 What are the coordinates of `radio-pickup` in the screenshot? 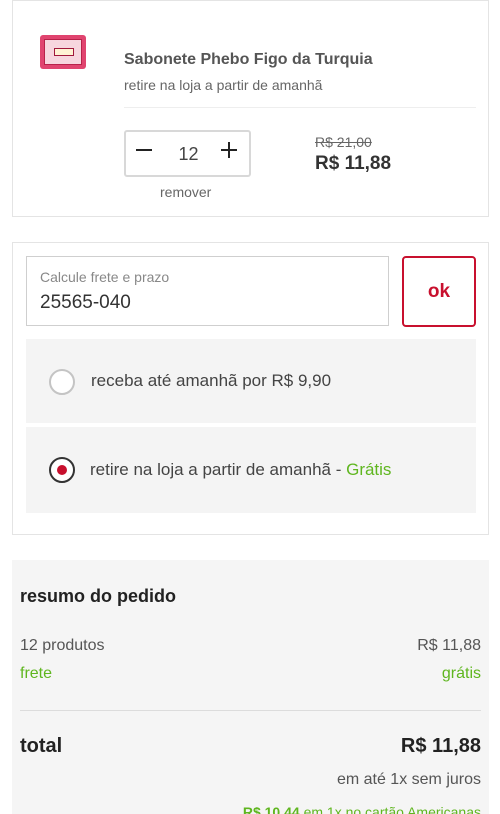 It's located at (62, 470).